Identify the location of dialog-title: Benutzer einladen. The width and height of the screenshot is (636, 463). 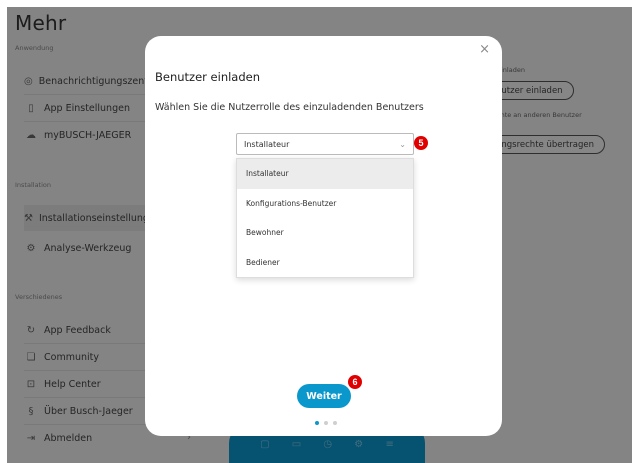
(208, 77).